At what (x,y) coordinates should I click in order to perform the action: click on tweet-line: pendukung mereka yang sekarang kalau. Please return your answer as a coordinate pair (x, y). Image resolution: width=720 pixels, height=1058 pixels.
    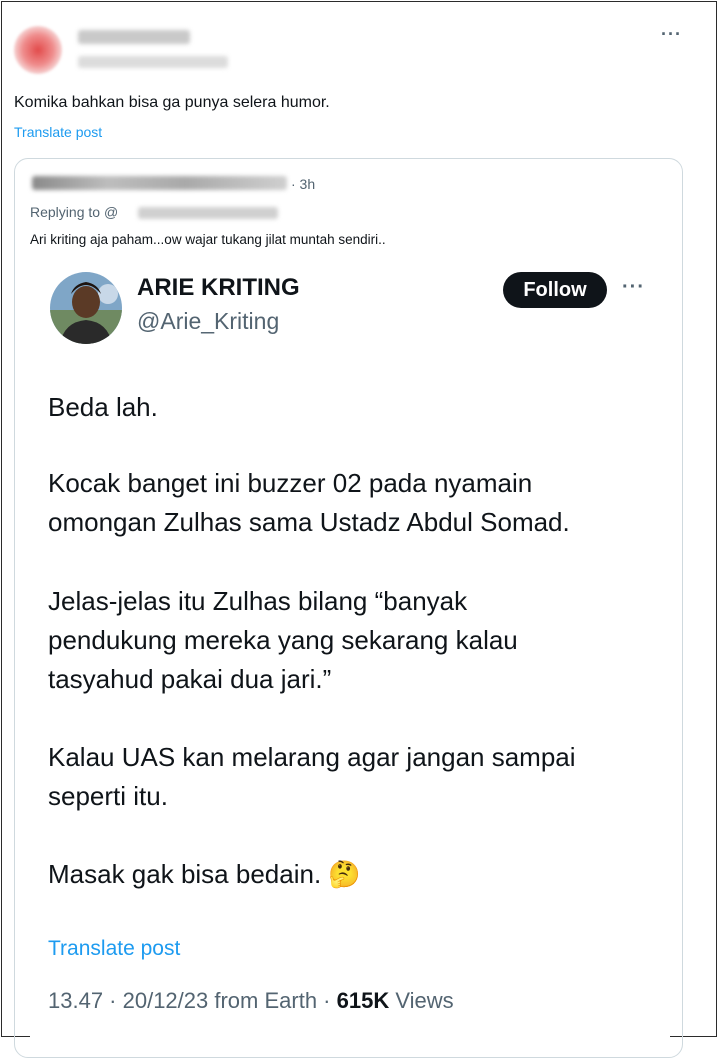
    Looking at the image, I should click on (283, 640).